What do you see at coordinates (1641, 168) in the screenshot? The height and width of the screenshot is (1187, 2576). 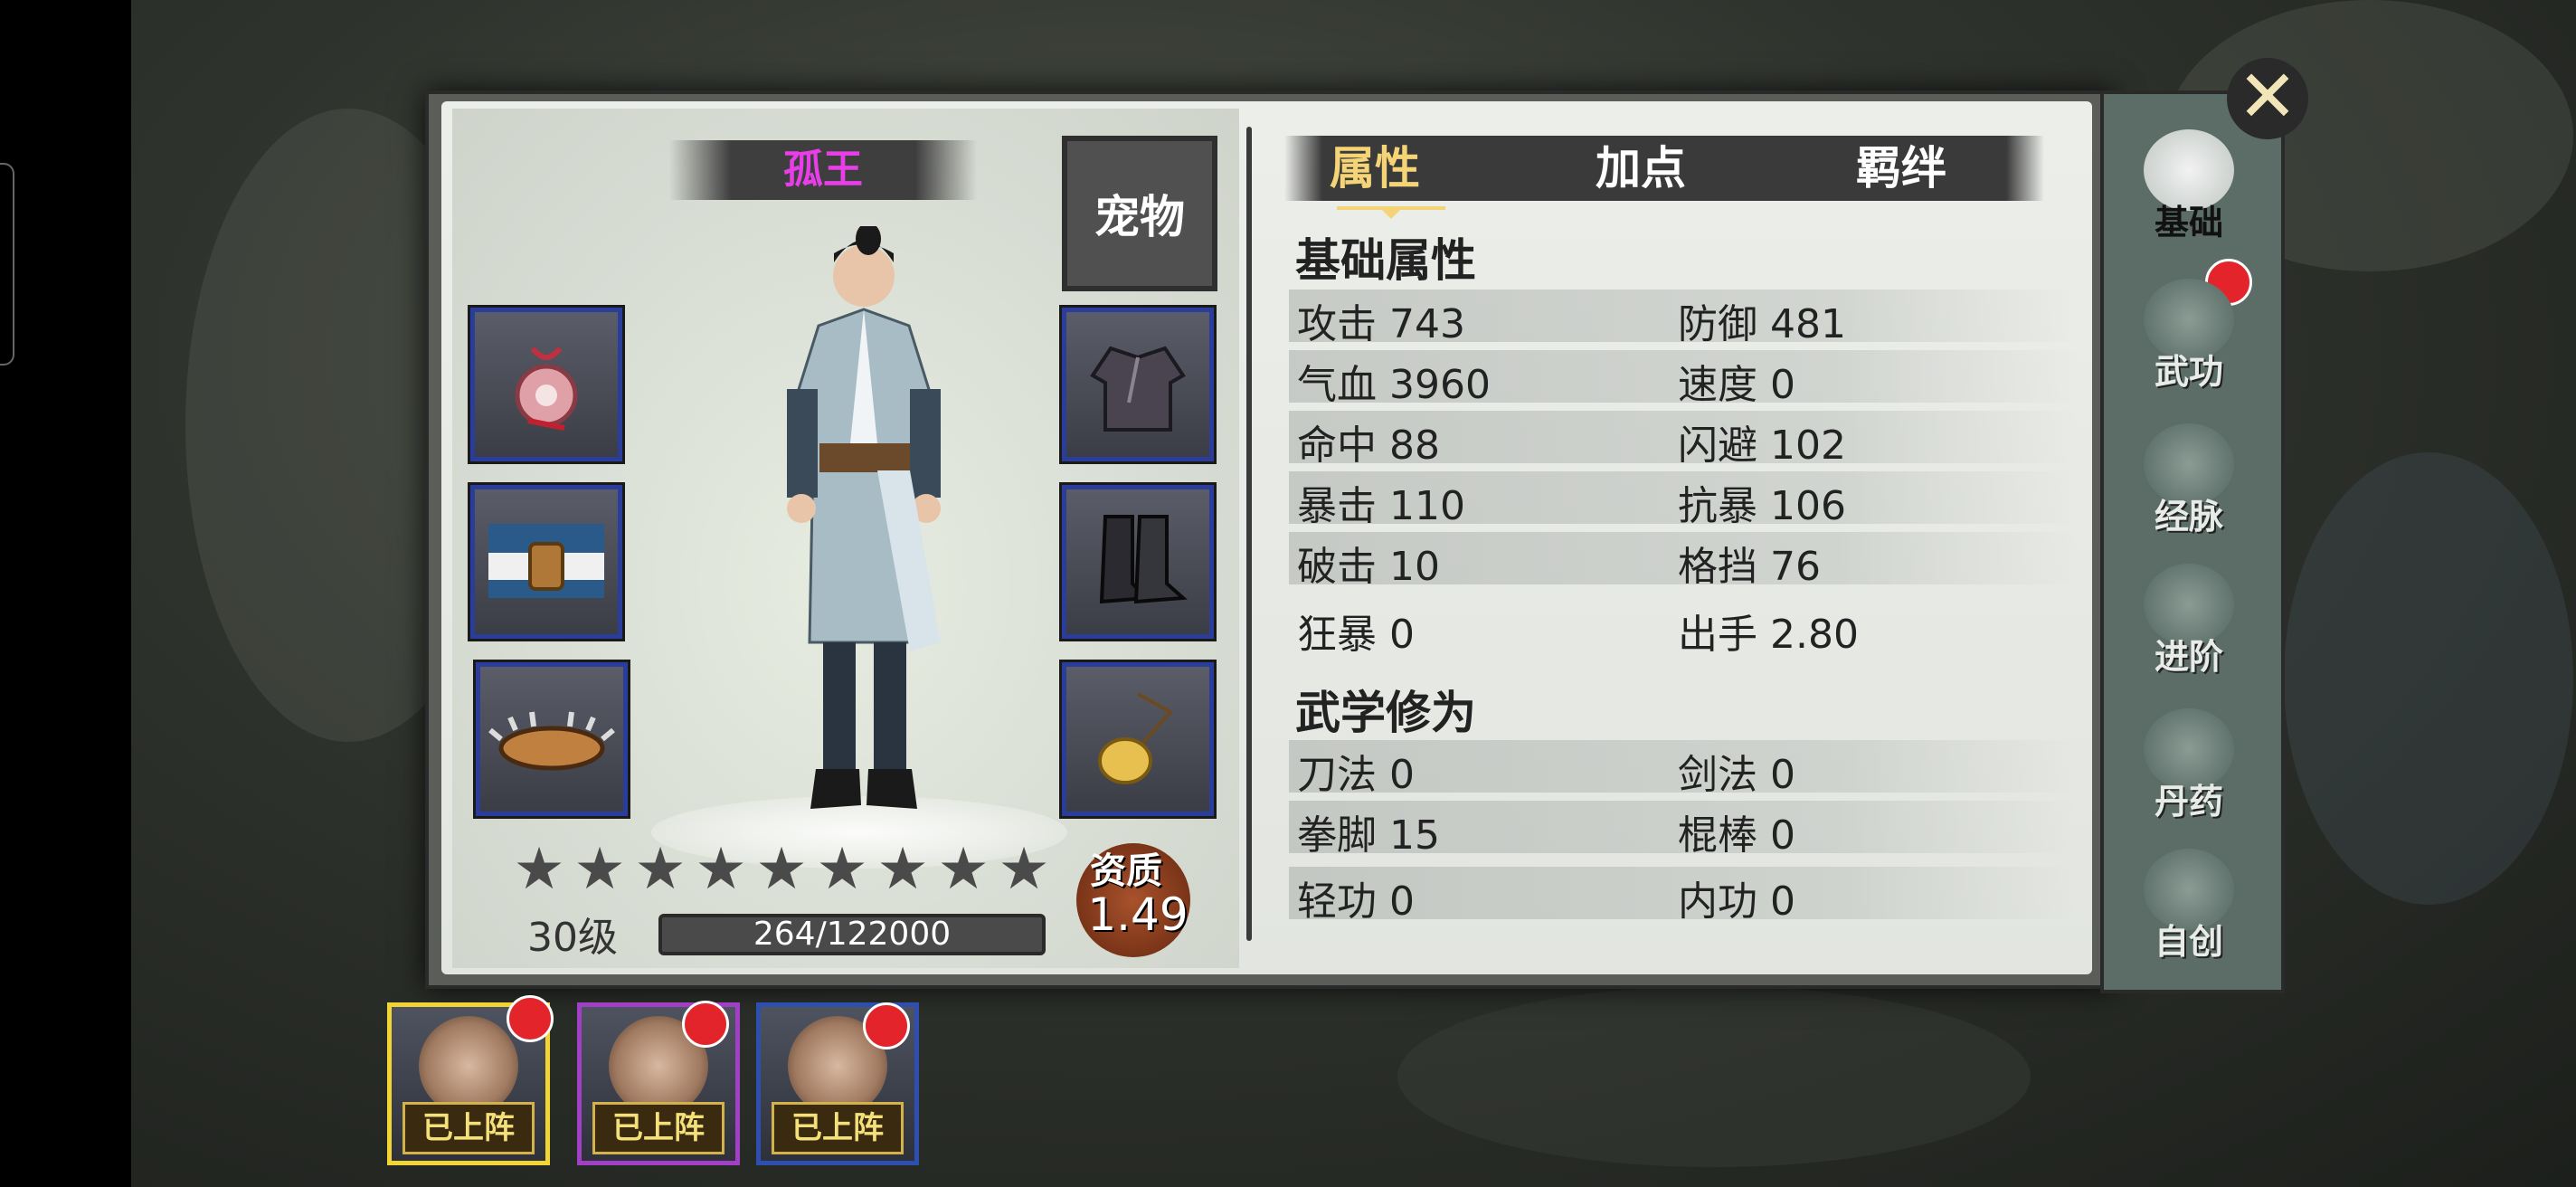 I see `tab-add-points: 加点` at bounding box center [1641, 168].